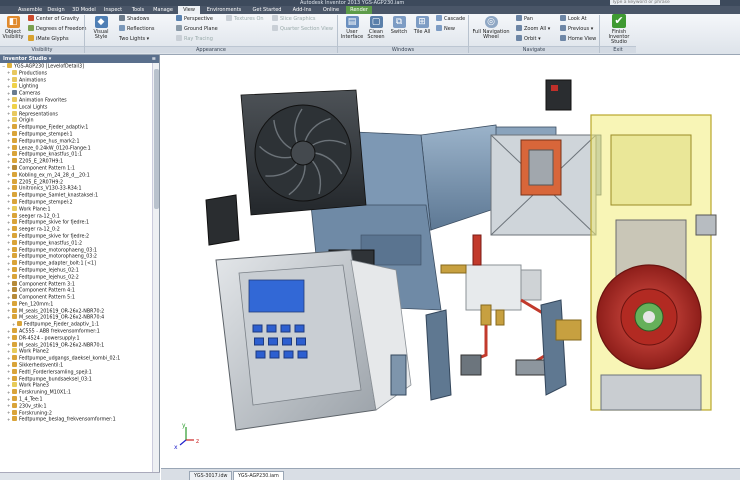 This screenshot has height=481, width=740. I want to click on tree-item: + Fedtpumpe_motorophaeng_03:2, so click(76, 256).